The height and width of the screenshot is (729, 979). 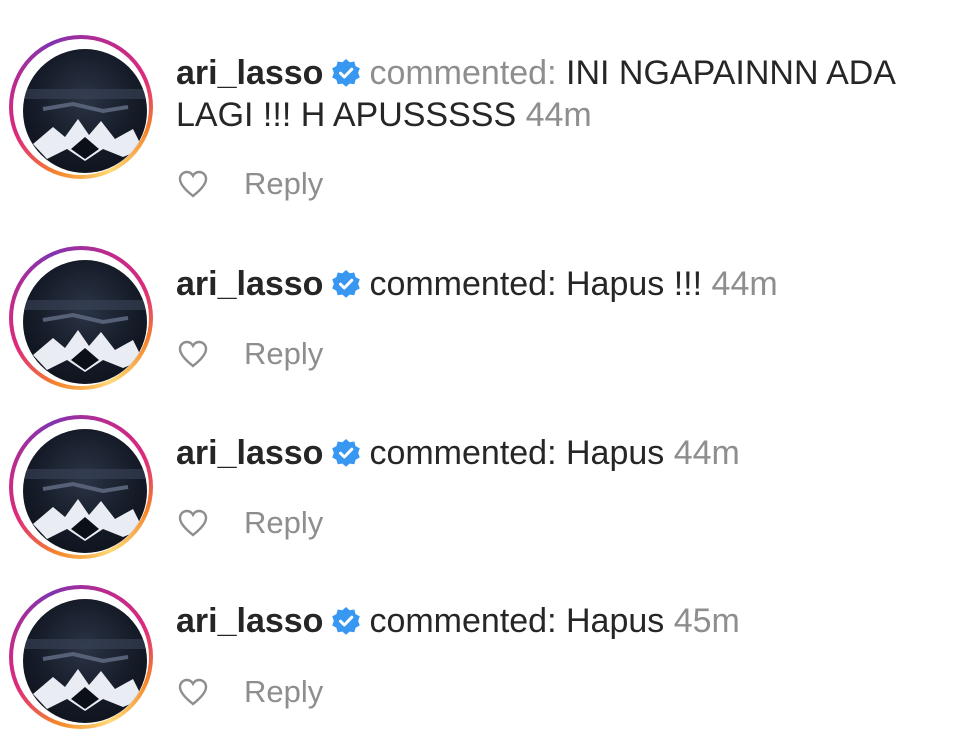 I want to click on comment-text: Hapus !!!, so click(x=634, y=284).